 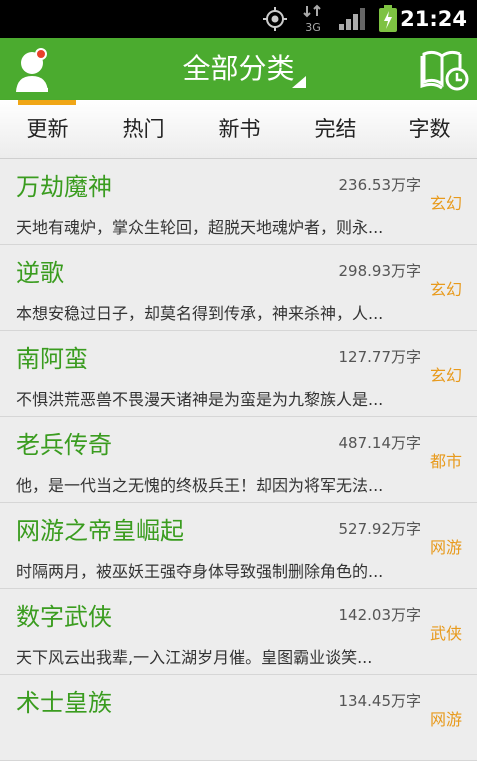 I want to click on battery-charging-icon, so click(x=388, y=19).